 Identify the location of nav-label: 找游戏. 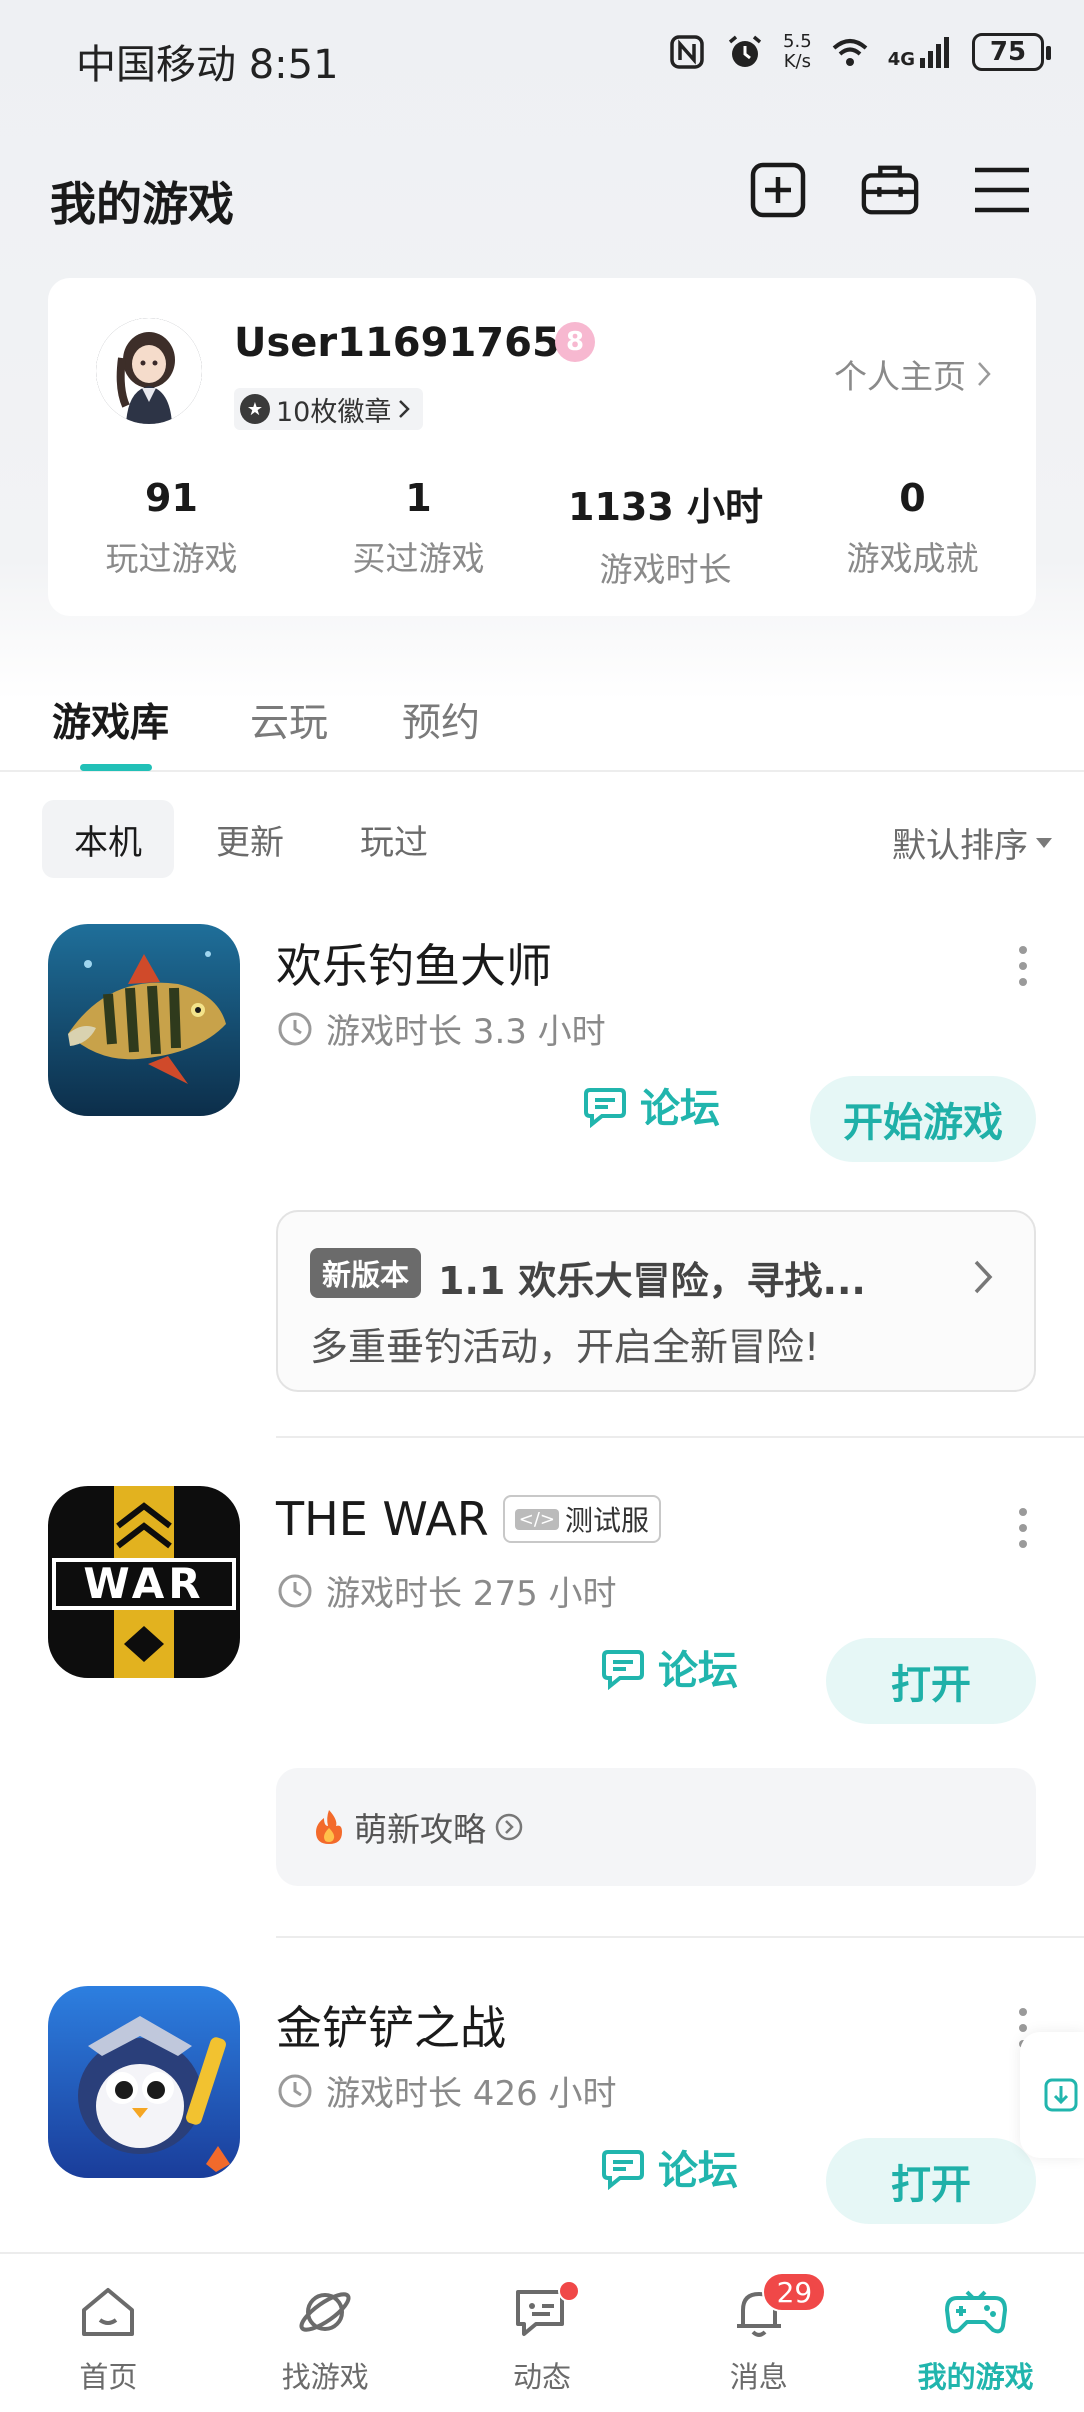
(325, 2377).